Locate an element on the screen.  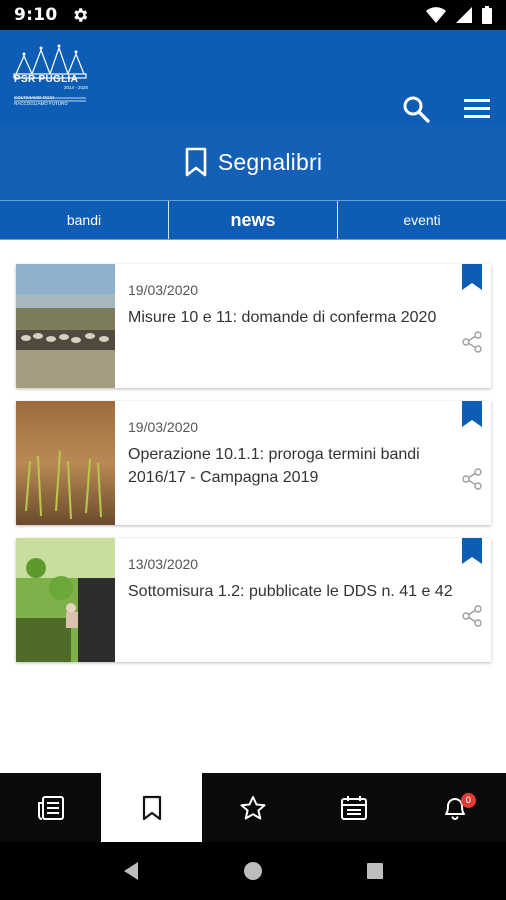
news-thumbnail-sheep-field is located at coordinates (65, 326).